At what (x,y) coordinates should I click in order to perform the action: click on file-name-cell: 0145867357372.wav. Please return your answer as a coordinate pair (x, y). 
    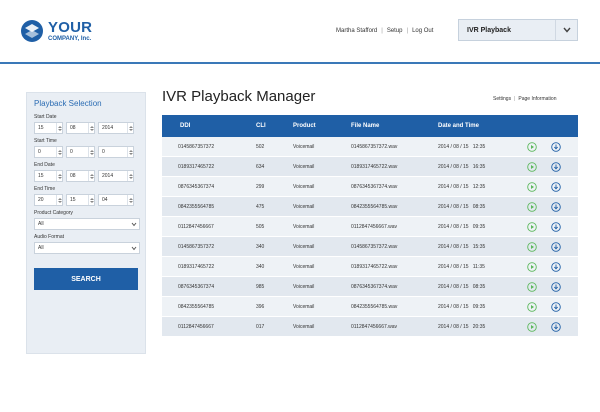
    Looking at the image, I should click on (374, 246).